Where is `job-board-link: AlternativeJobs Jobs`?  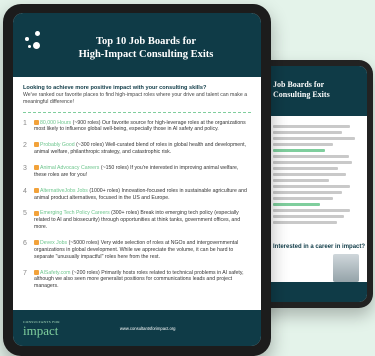
job-board-link: AlternativeJobs Jobs is located at coordinates (64, 191).